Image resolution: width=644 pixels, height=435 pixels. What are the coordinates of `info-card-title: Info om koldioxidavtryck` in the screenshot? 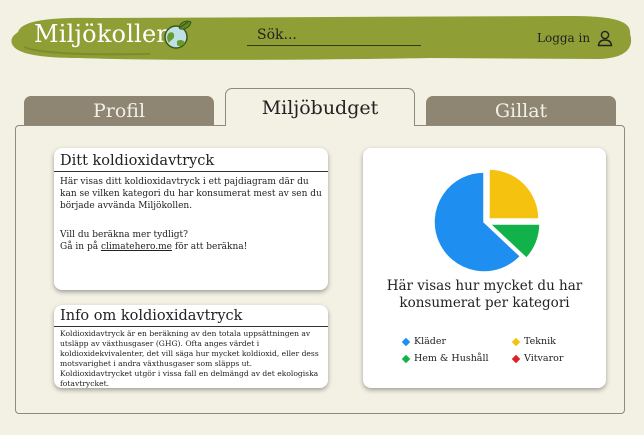 It's located at (191, 316).